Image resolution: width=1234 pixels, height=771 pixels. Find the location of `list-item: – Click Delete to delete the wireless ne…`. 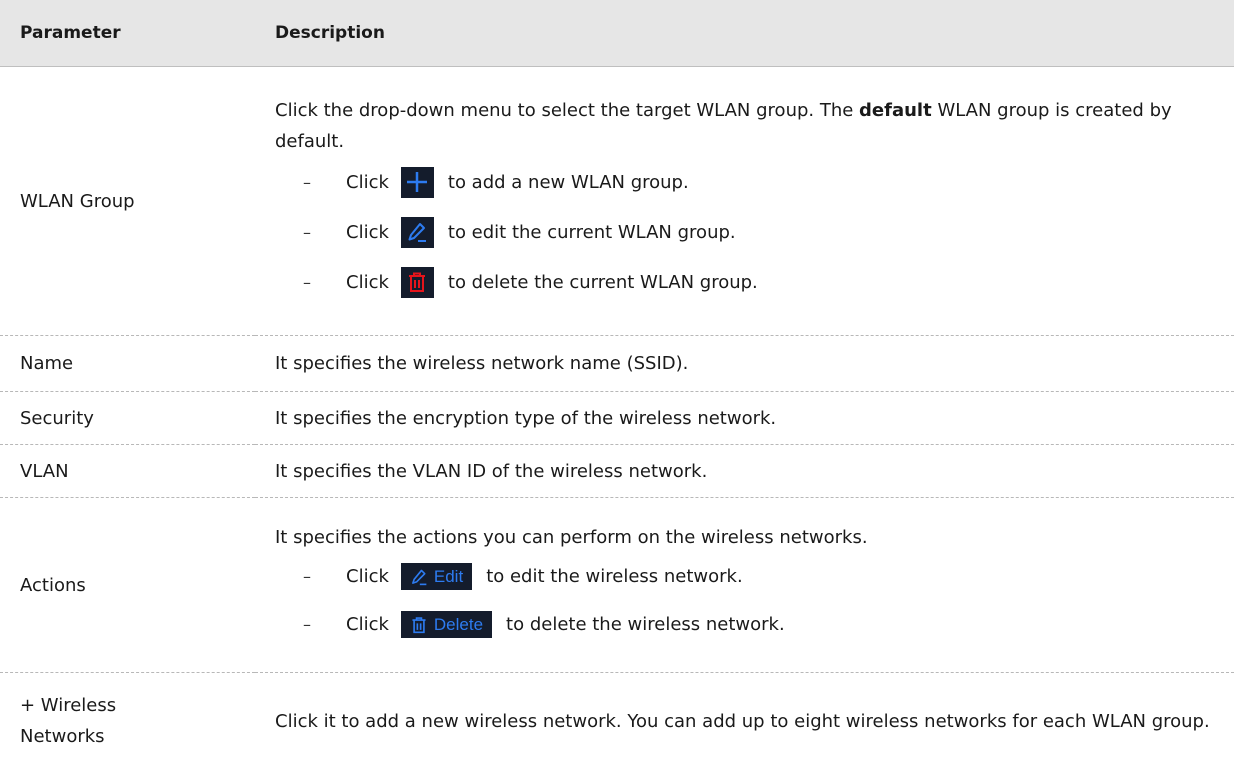

list-item: – Click Delete to delete the wireless ne… is located at coordinates (768, 625).